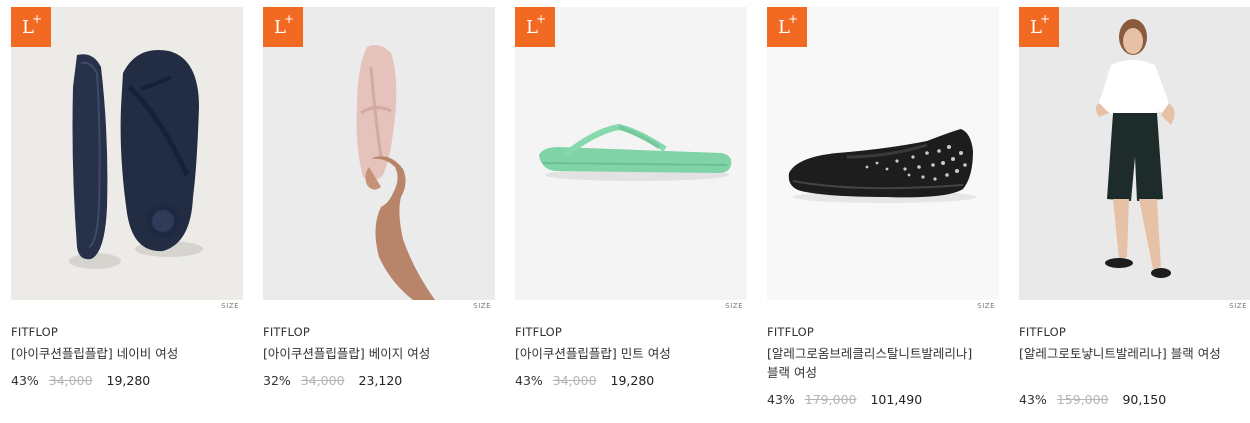 Image resolution: width=1250 pixels, height=423 pixels. What do you see at coordinates (1144, 399) in the screenshot?
I see `sale-price: 90,150` at bounding box center [1144, 399].